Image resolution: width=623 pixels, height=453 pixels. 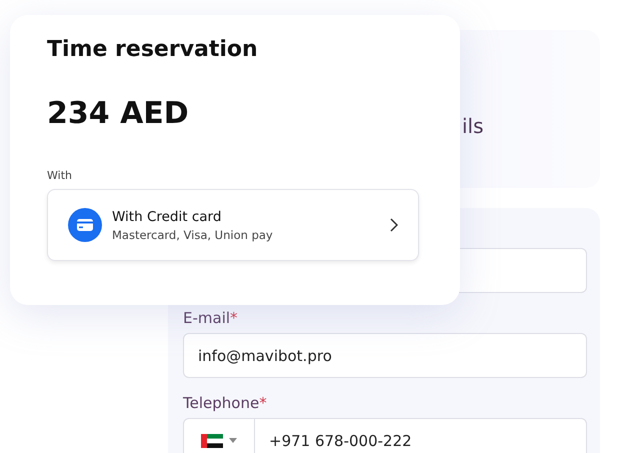 What do you see at coordinates (340, 441) in the screenshot?
I see `phone-value: +971 678-000-222` at bounding box center [340, 441].